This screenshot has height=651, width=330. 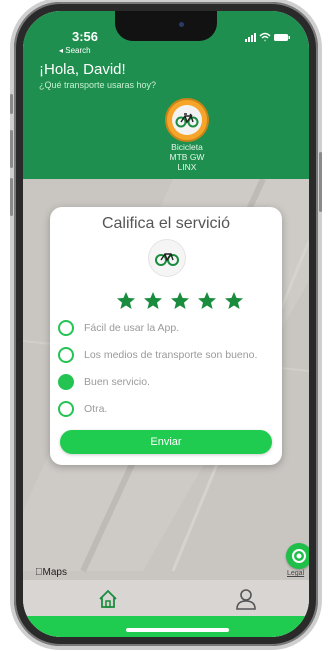 I want to click on greeting-title: ¡Hola, David!, so click(x=82, y=69).